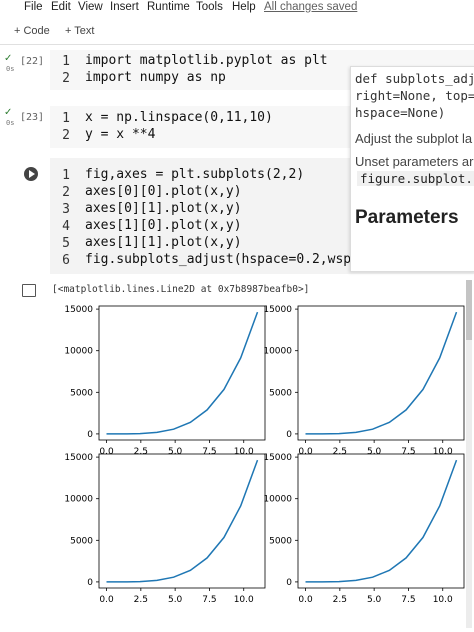  Describe the element at coordinates (120, 134) in the screenshot. I see `code-line: y = x **4` at that location.